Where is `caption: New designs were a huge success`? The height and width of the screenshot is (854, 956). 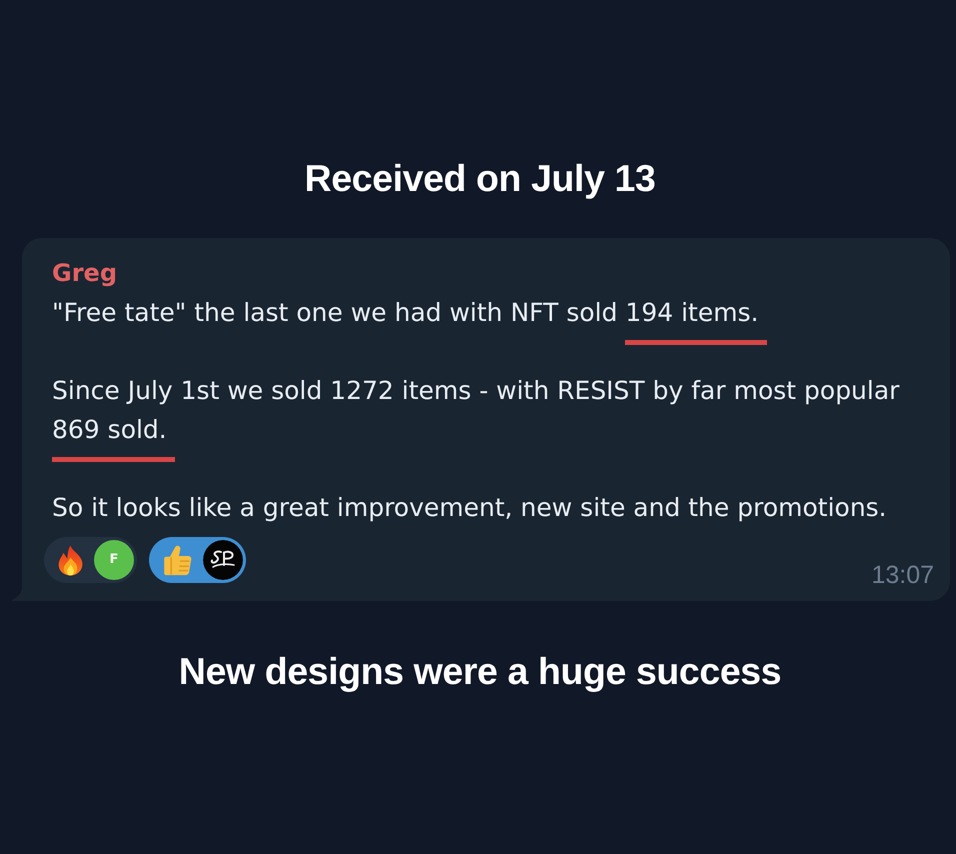
caption: New designs were a huge success is located at coordinates (480, 671).